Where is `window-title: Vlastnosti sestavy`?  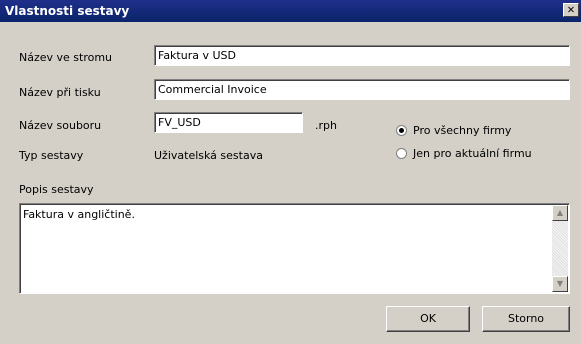
window-title: Vlastnosti sestavy is located at coordinates (67, 11).